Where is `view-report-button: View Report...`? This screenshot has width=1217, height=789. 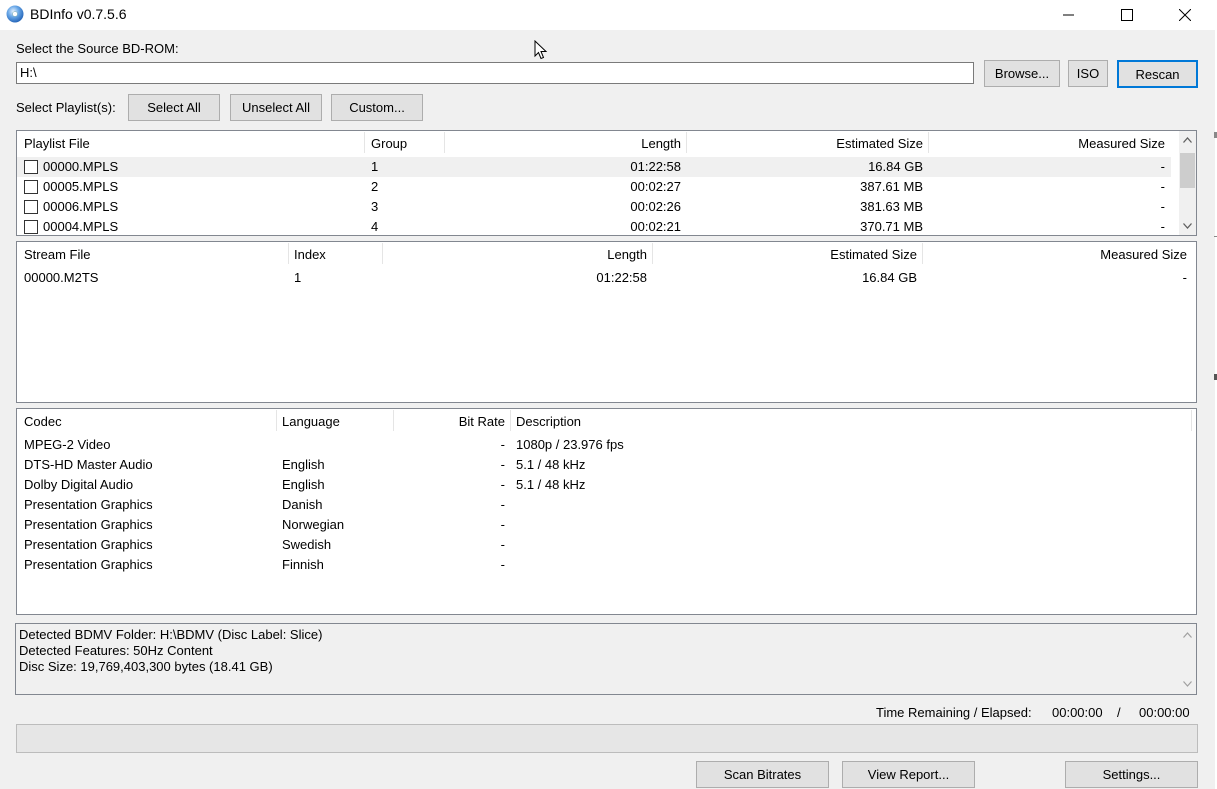 view-report-button: View Report... is located at coordinates (908, 774).